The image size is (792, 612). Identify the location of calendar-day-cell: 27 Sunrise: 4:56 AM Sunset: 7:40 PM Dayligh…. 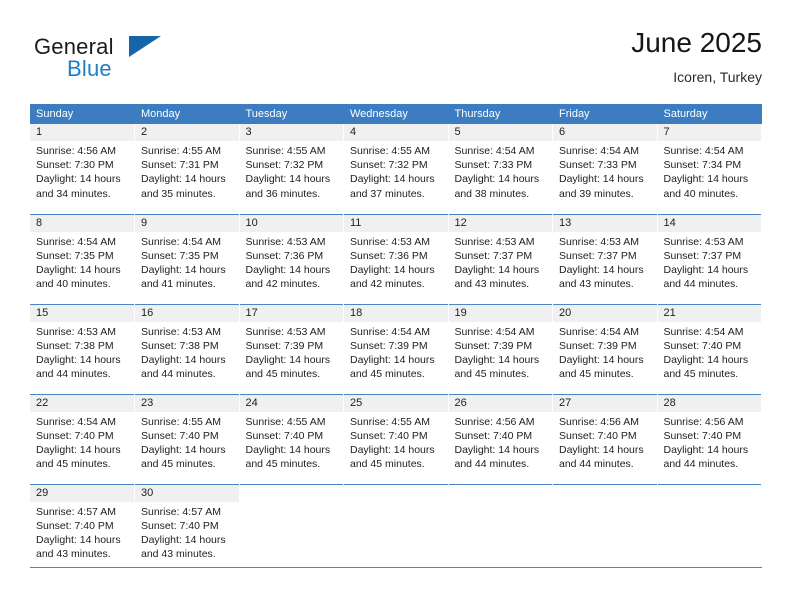
(605, 438).